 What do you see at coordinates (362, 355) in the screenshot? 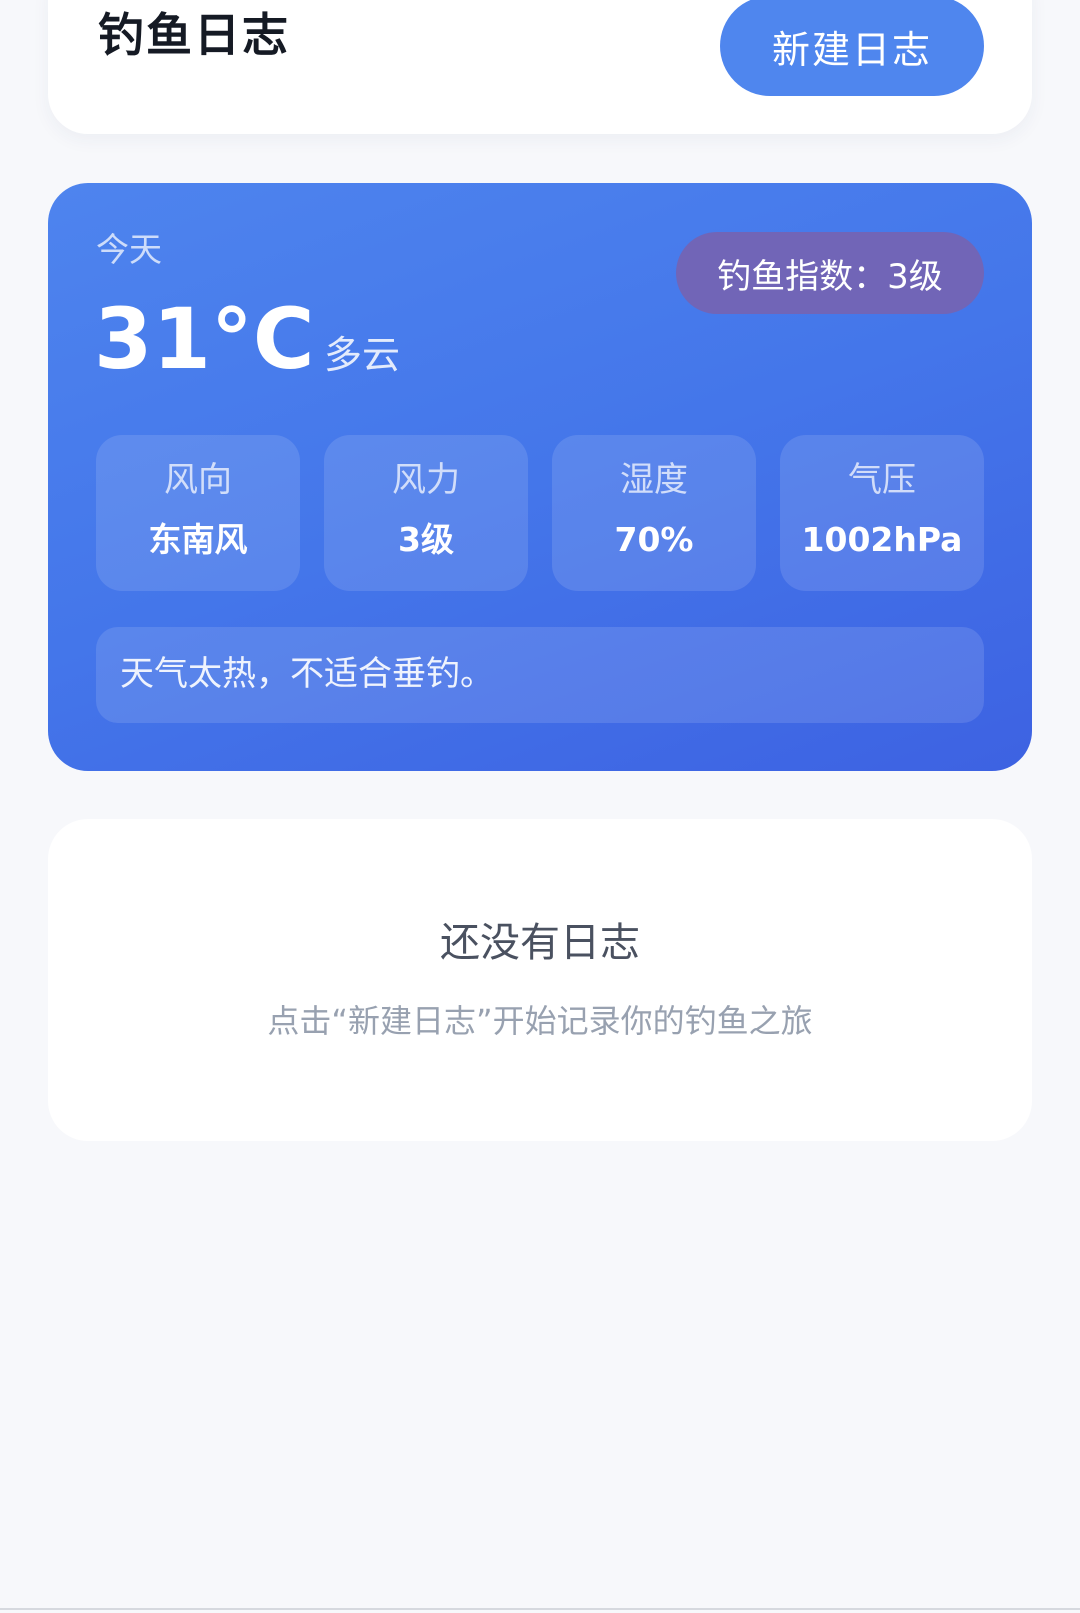
I see `weather-condition: 多云` at bounding box center [362, 355].